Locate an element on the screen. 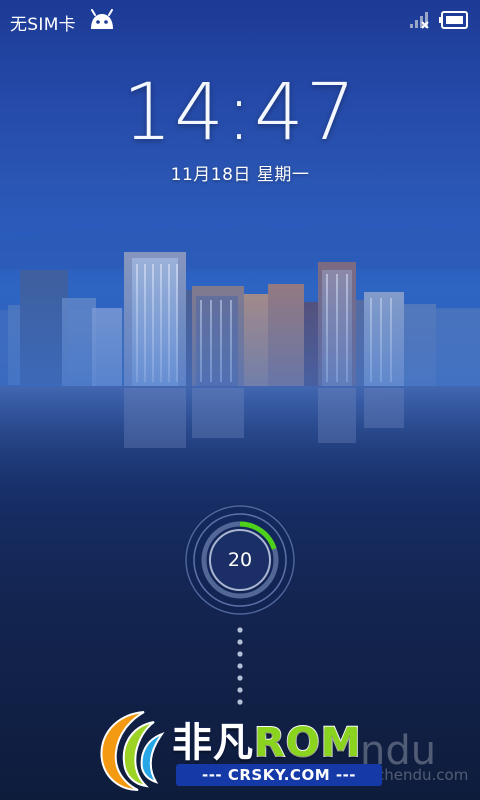 This screenshot has height=800, width=480. watermark-brand-en: ROM is located at coordinates (307, 743).